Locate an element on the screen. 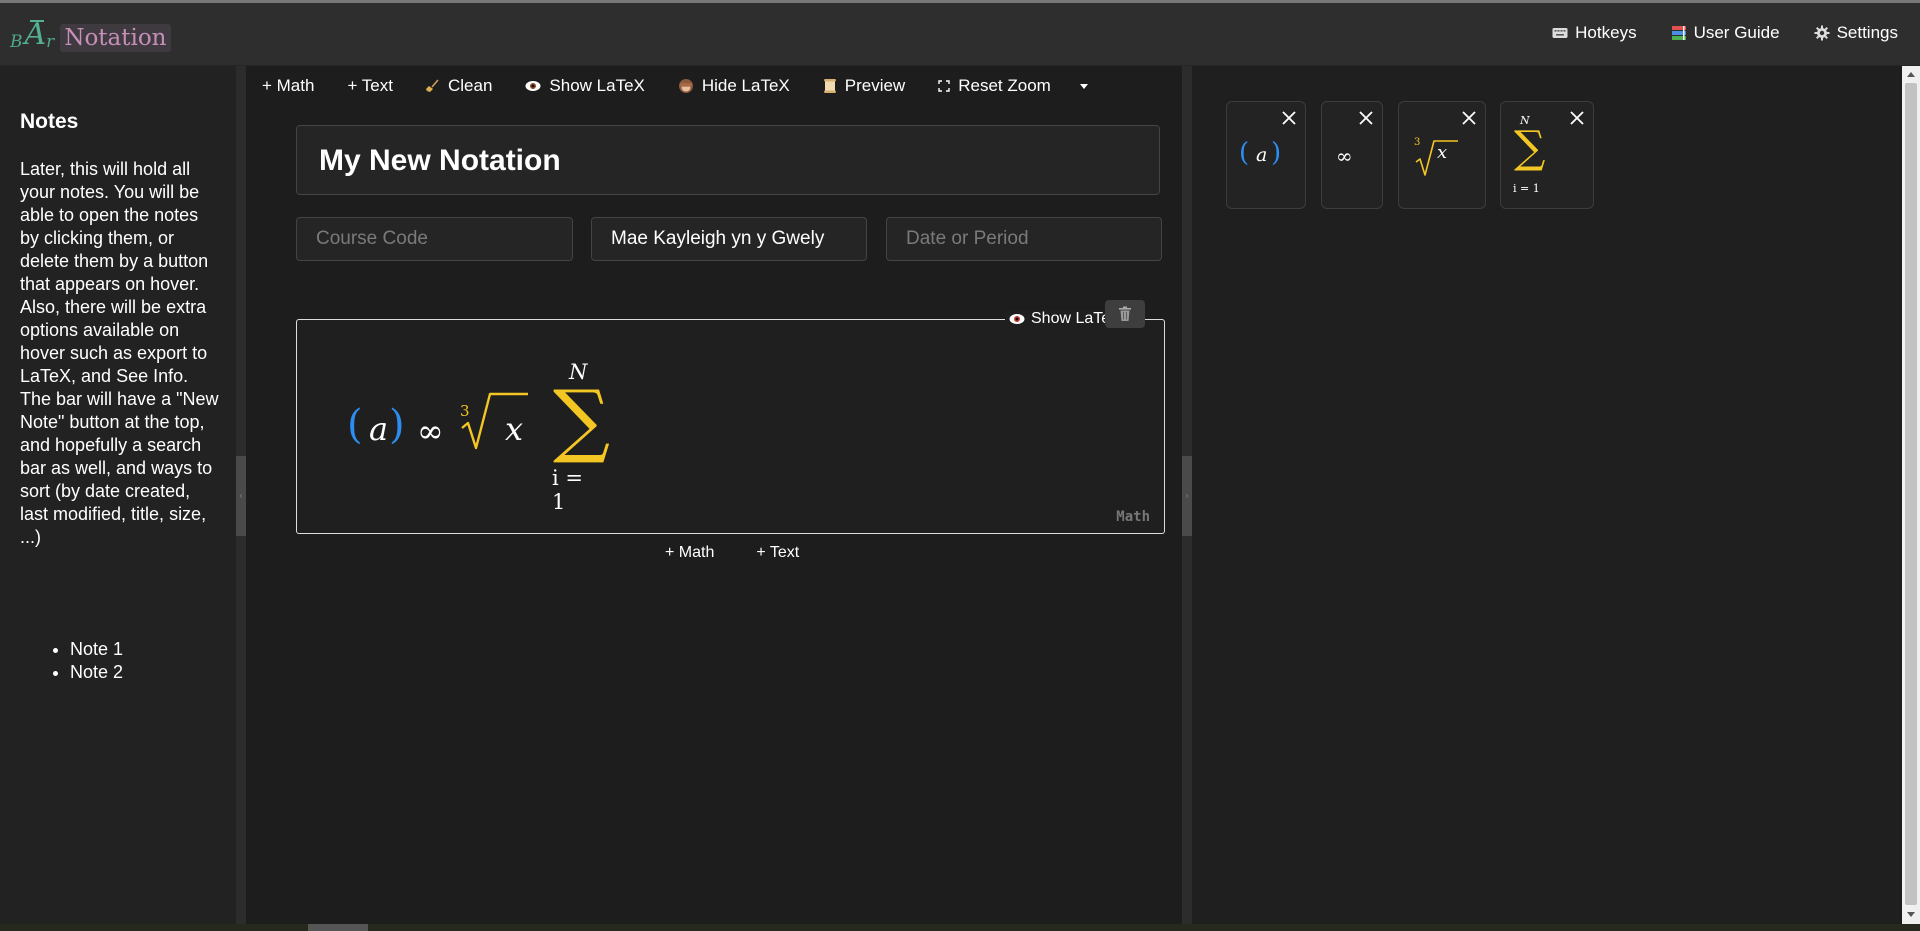 This screenshot has height=931, width=1920. scrollbar-thumb is located at coordinates (1911, 494).